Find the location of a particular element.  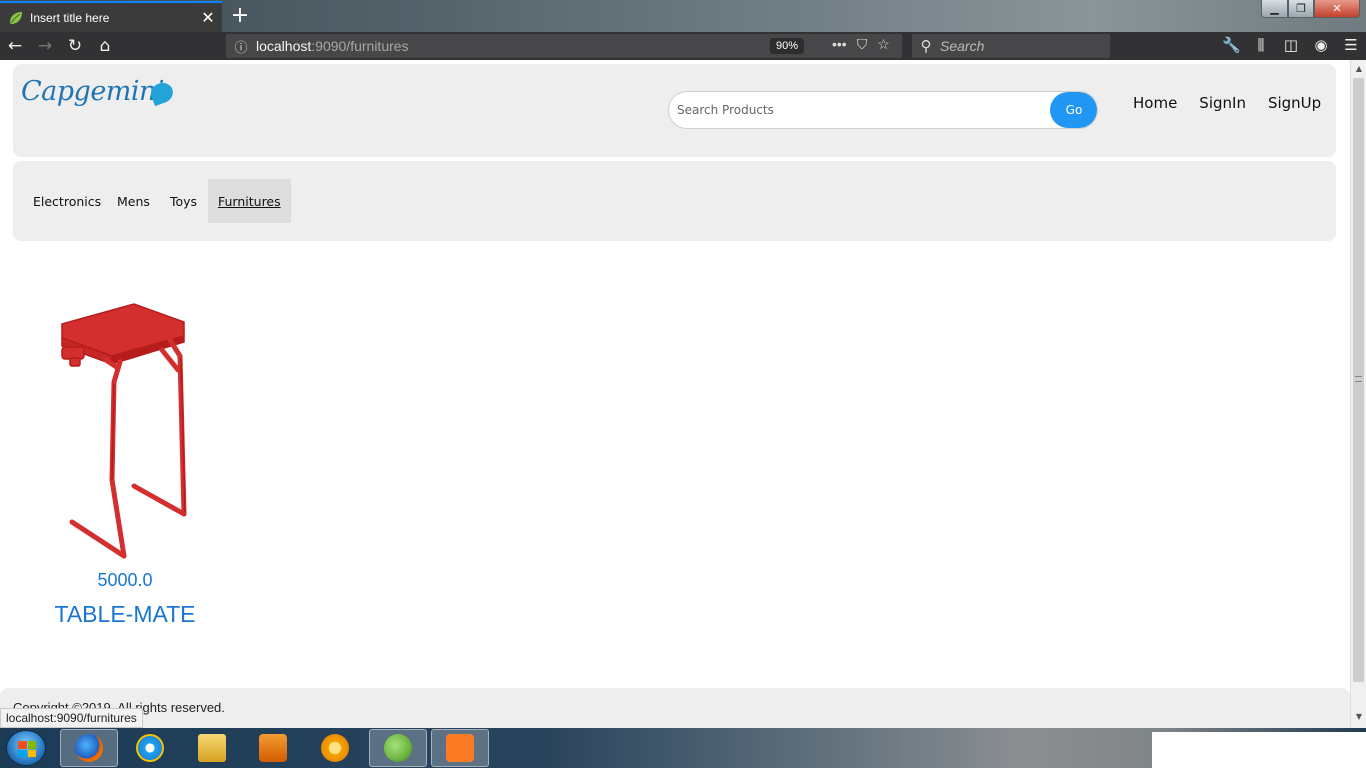

tab-title: Insert title here is located at coordinates (70, 17).